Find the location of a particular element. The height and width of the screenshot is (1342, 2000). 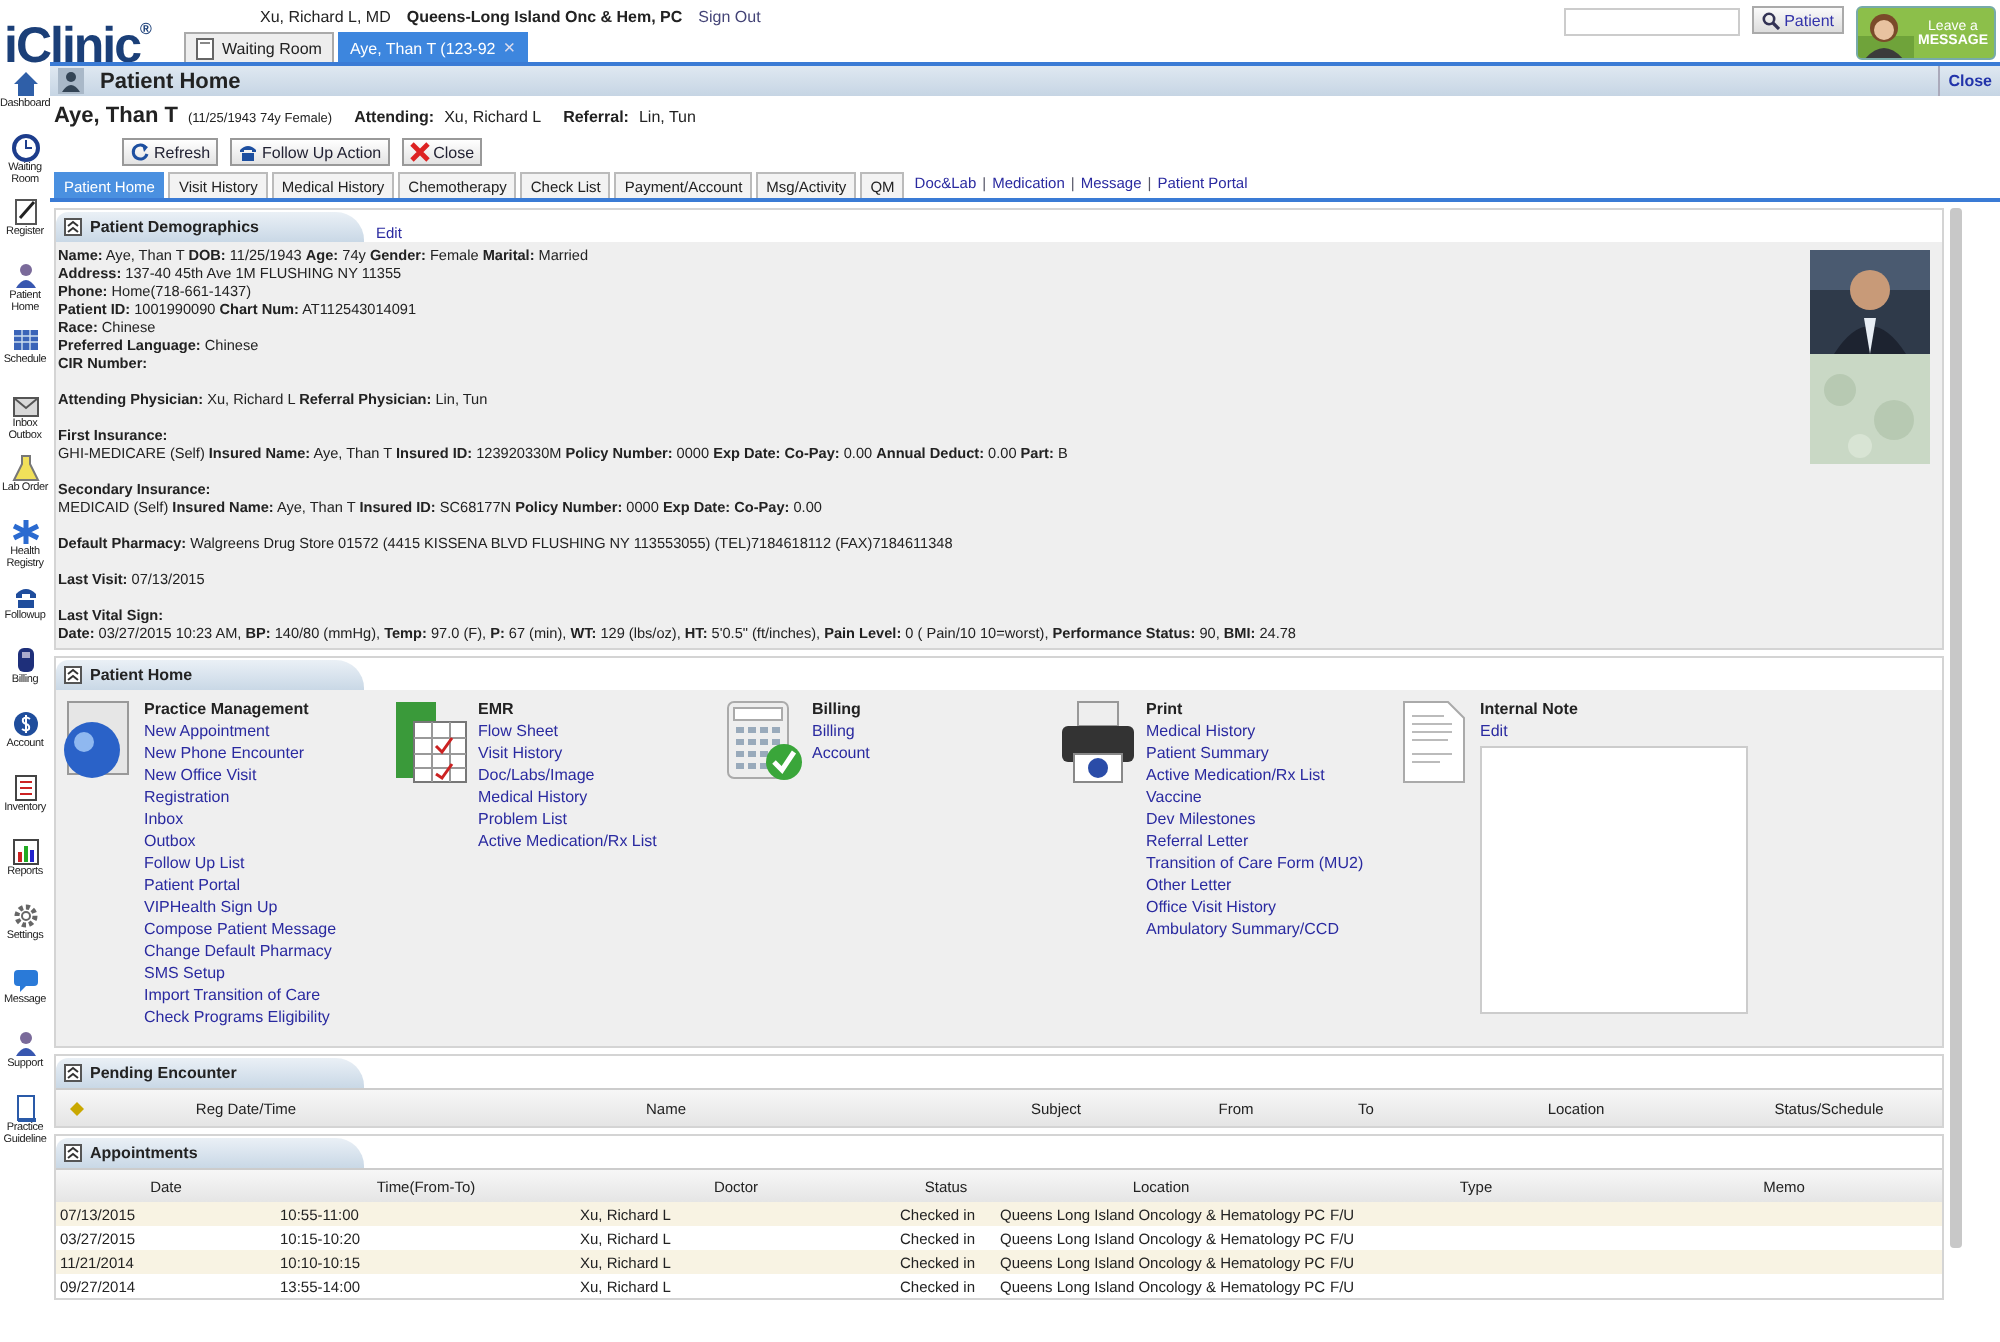

action-link: Inbox is located at coordinates (164, 819).